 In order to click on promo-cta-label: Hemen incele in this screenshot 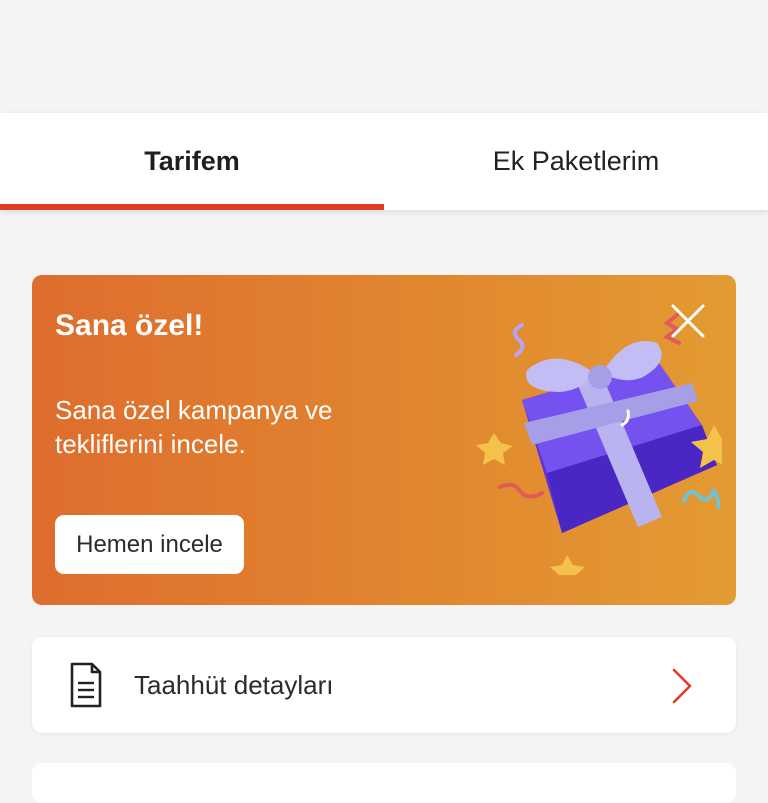, I will do `click(149, 544)`.